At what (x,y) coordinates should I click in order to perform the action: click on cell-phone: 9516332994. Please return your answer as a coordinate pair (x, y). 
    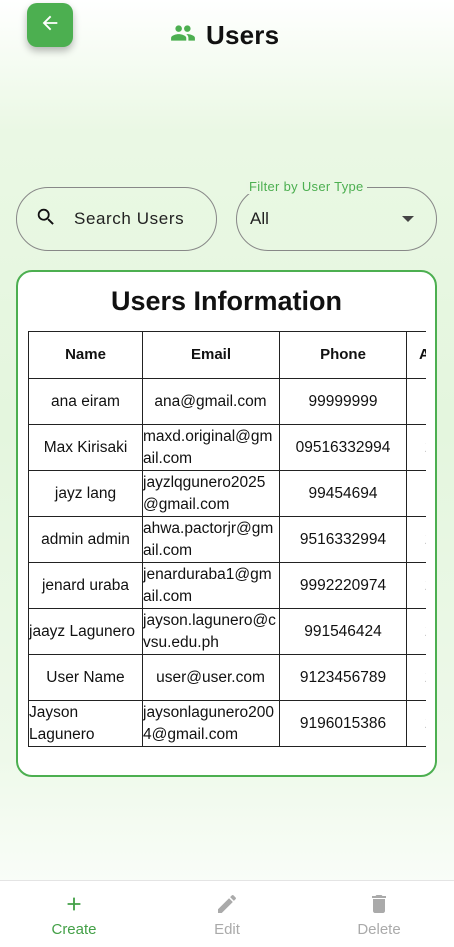
    Looking at the image, I should click on (343, 539).